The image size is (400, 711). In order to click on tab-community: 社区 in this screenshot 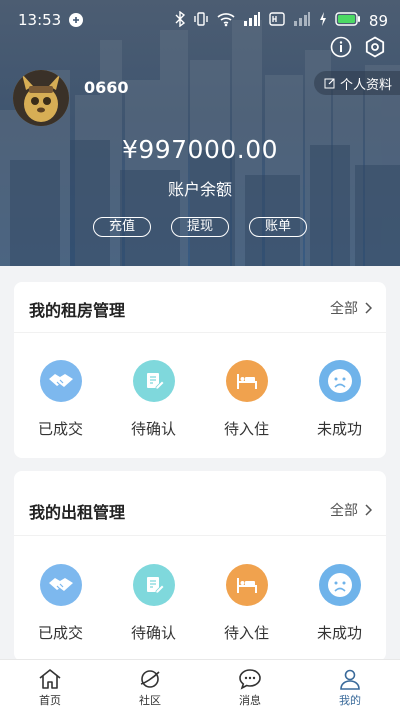, I will do `click(150, 685)`.